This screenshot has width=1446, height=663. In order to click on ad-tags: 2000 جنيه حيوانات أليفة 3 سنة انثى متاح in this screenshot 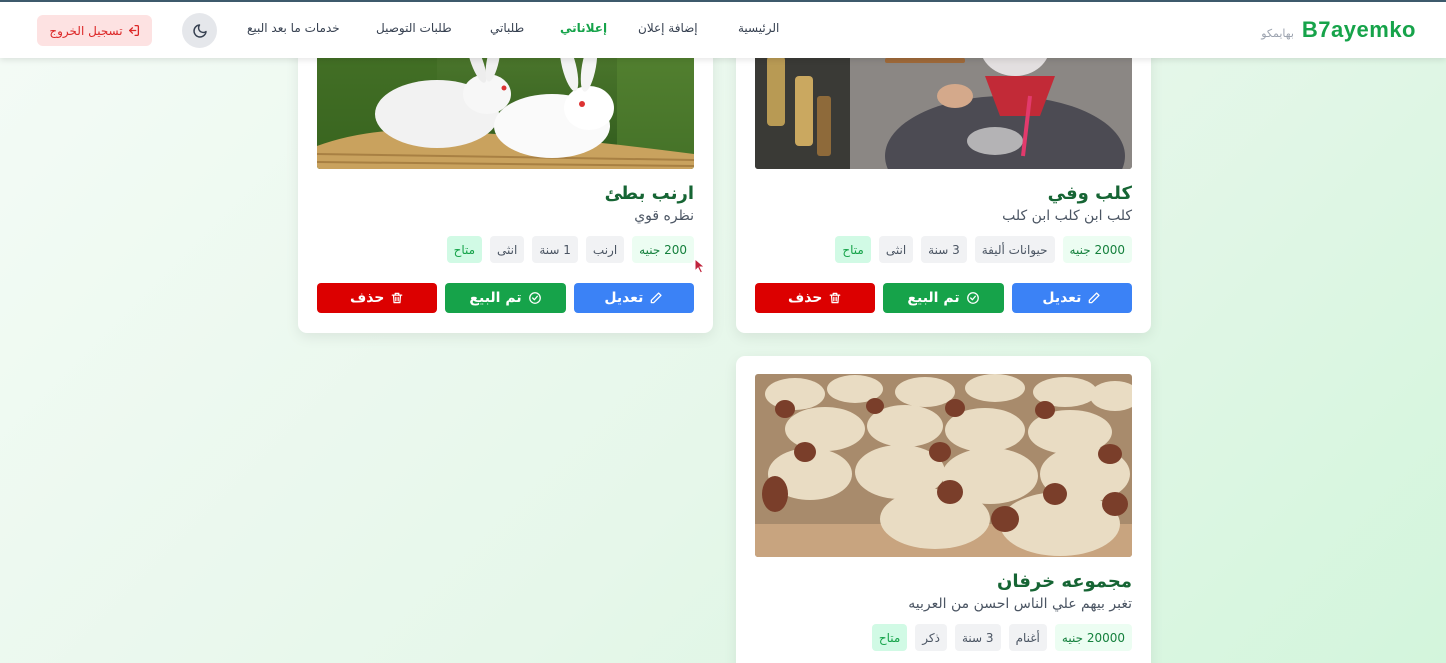, I will do `click(943, 249)`.